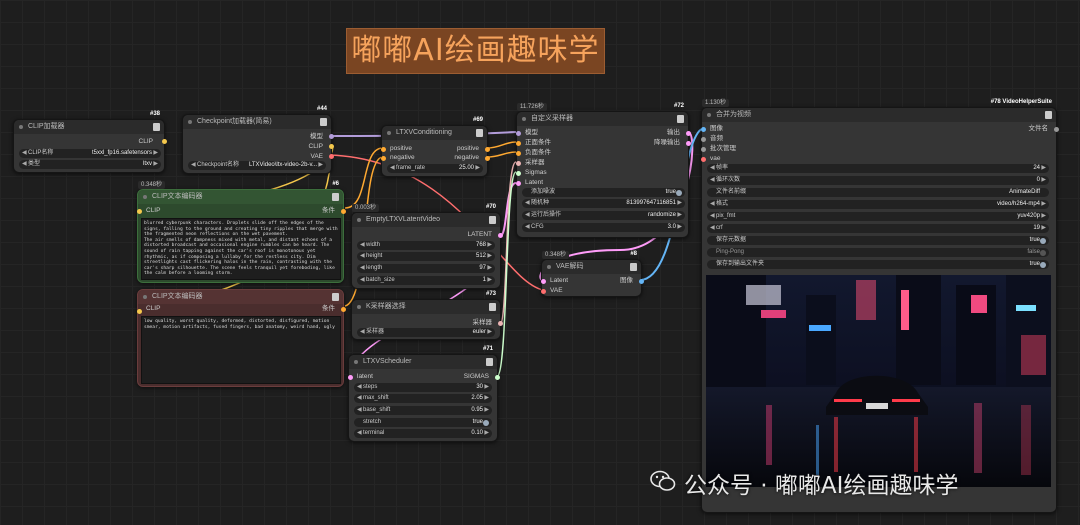 The height and width of the screenshot is (525, 1080). I want to click on input-model-dot, so click(518, 133).